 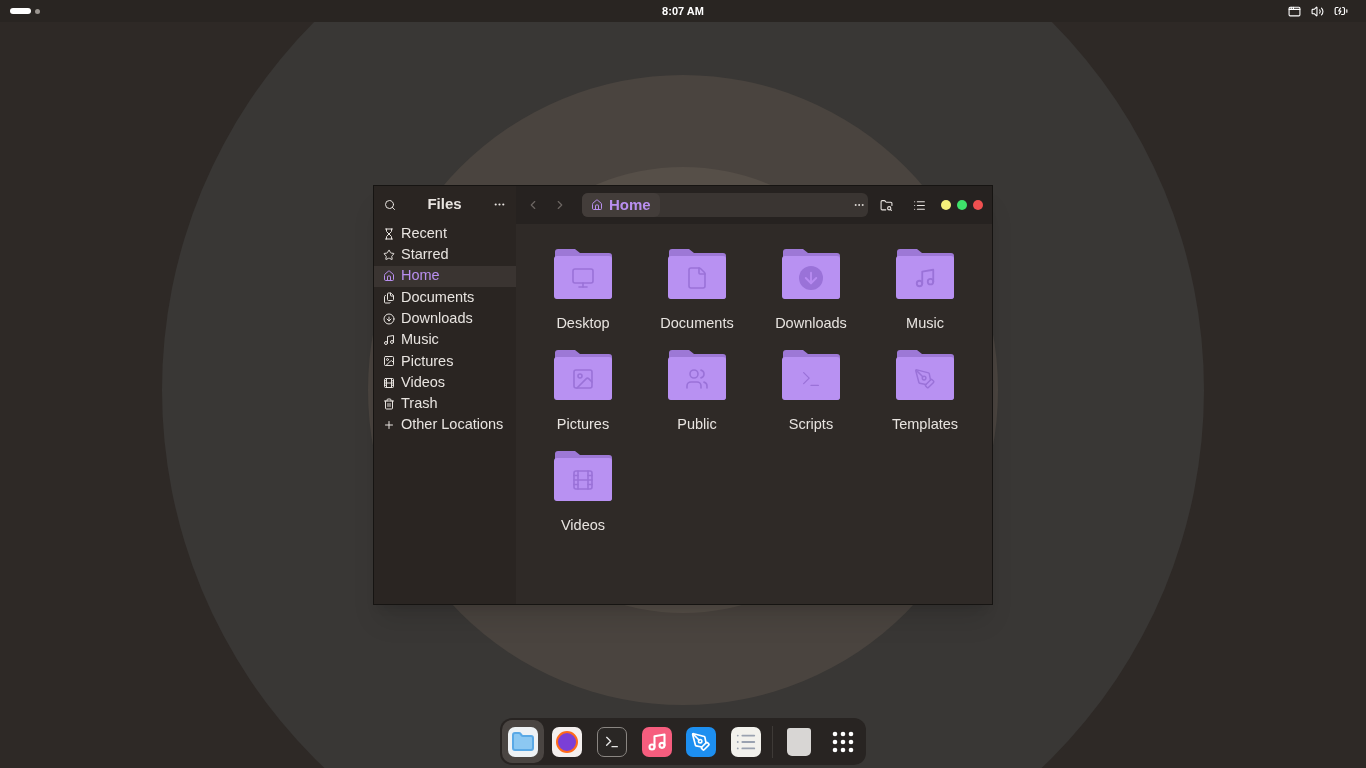 I want to click on dock-app, so click(x=523, y=741).